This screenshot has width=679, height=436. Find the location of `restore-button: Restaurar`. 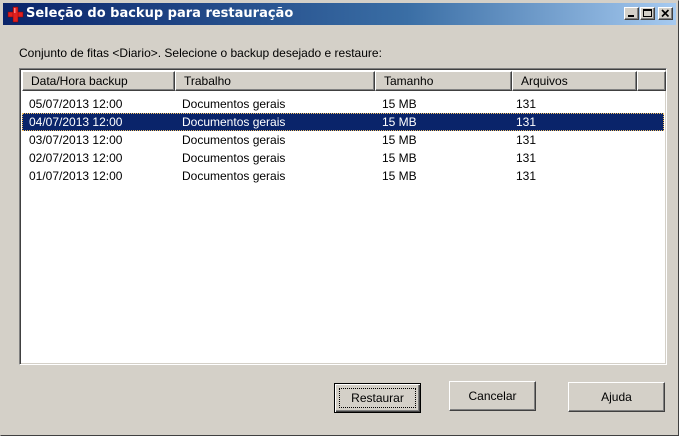

restore-button: Restaurar is located at coordinates (377, 398).